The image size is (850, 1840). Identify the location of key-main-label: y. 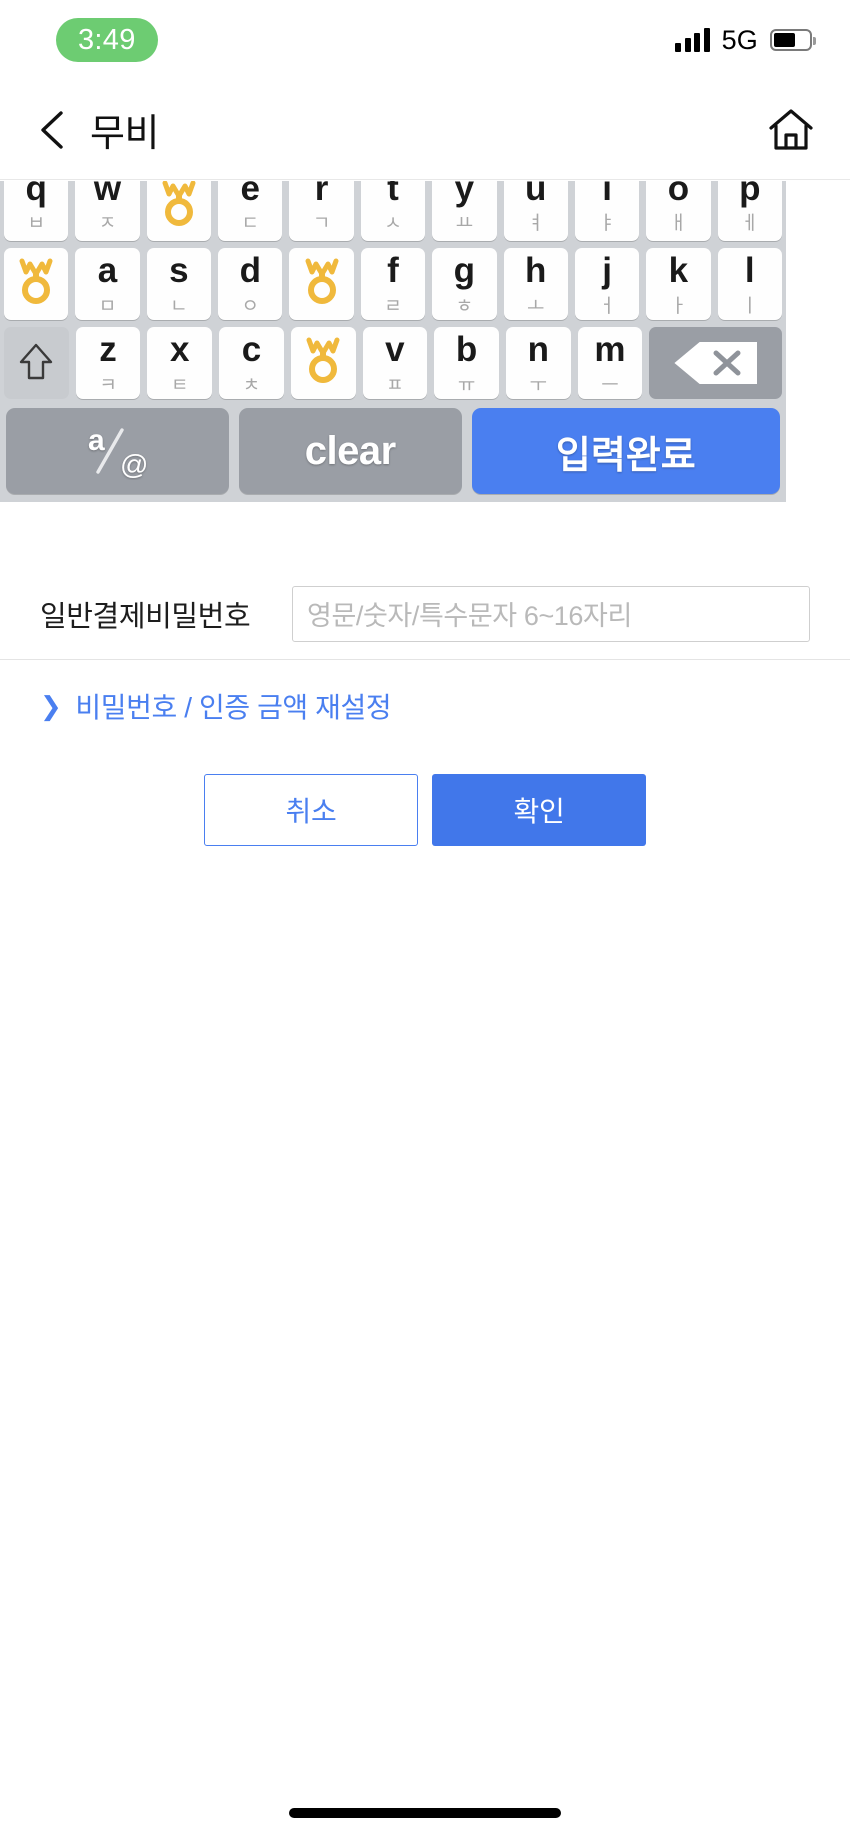
(464, 194).